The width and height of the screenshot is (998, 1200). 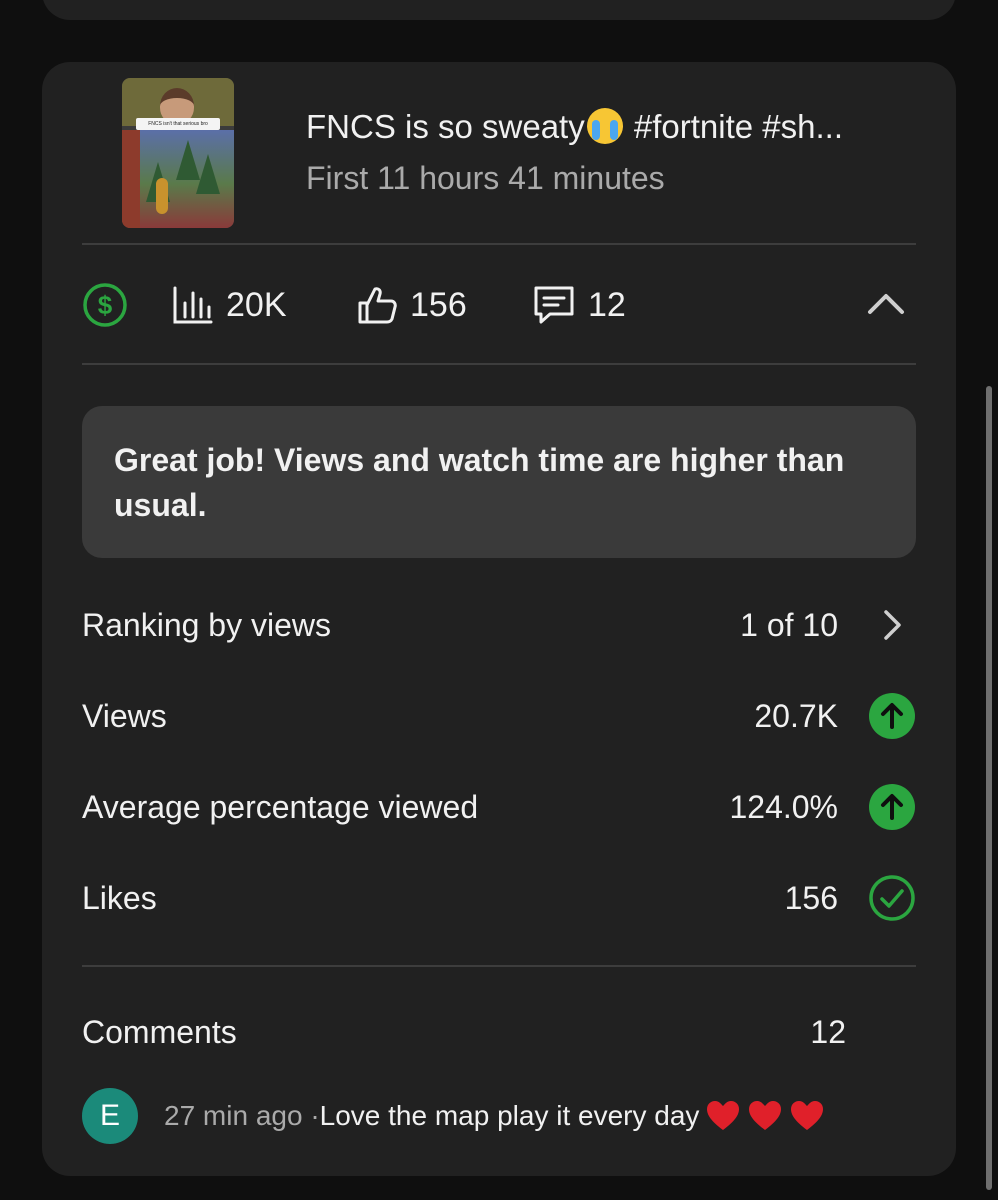 I want to click on metric-value: 124.0%, so click(x=783, y=806).